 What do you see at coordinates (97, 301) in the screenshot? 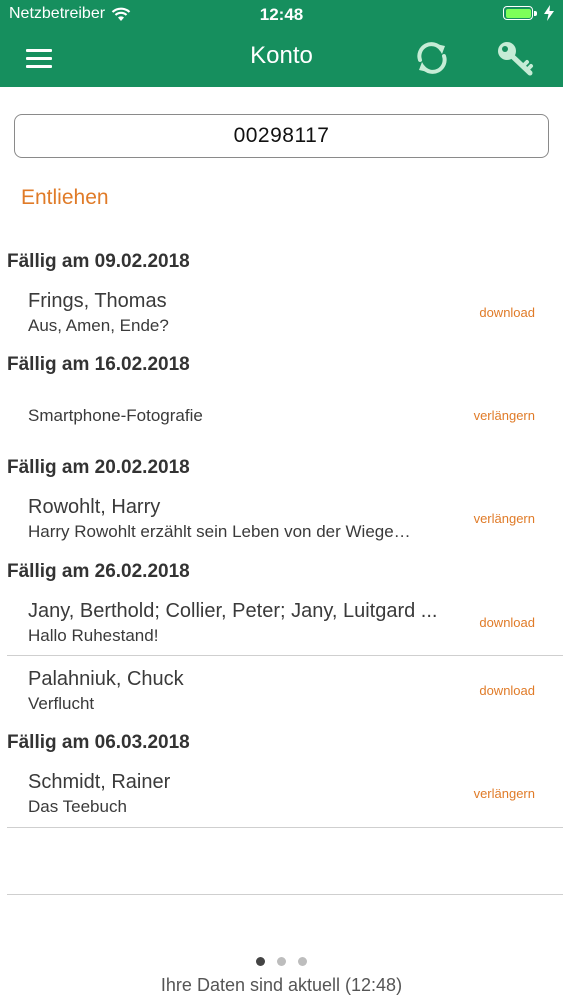
I see `item-author: Frings, Thomas` at bounding box center [97, 301].